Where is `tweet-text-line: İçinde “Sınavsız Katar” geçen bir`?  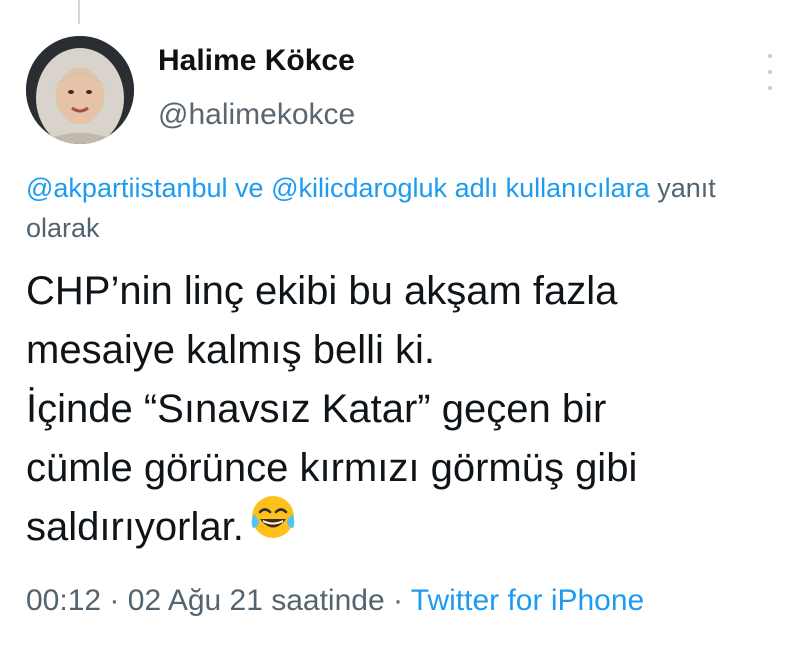 tweet-text-line: İçinde “Sınavsız Katar” geçen bir is located at coordinates (316, 409).